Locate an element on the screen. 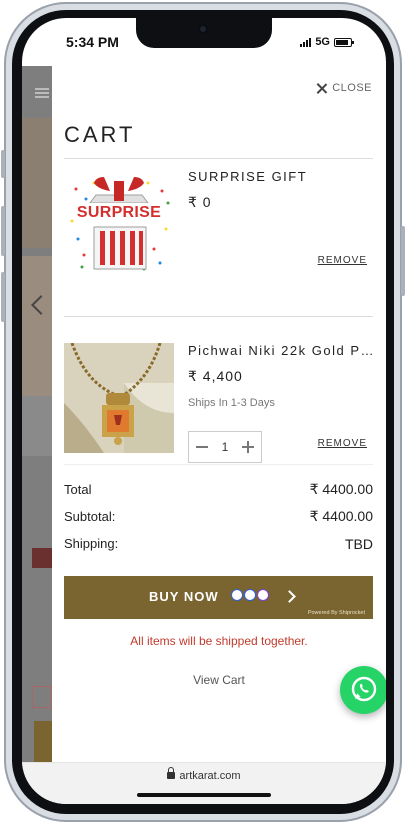 Image resolution: width=406 pixels, height=825 pixels. background-page-overlay is located at coordinates (37, 423).